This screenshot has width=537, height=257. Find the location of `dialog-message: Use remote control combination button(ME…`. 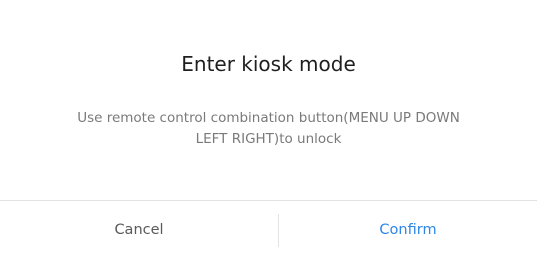

dialog-message: Use remote control combination button(ME… is located at coordinates (268, 128).